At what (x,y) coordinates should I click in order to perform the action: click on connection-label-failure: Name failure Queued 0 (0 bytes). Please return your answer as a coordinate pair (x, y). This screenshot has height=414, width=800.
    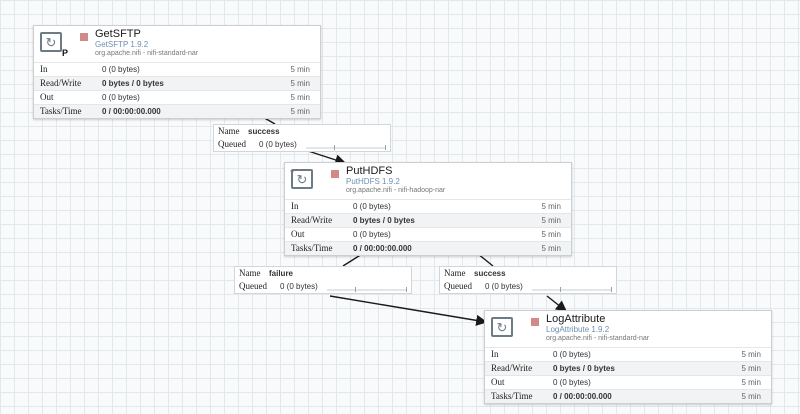
    Looking at the image, I should click on (323, 280).